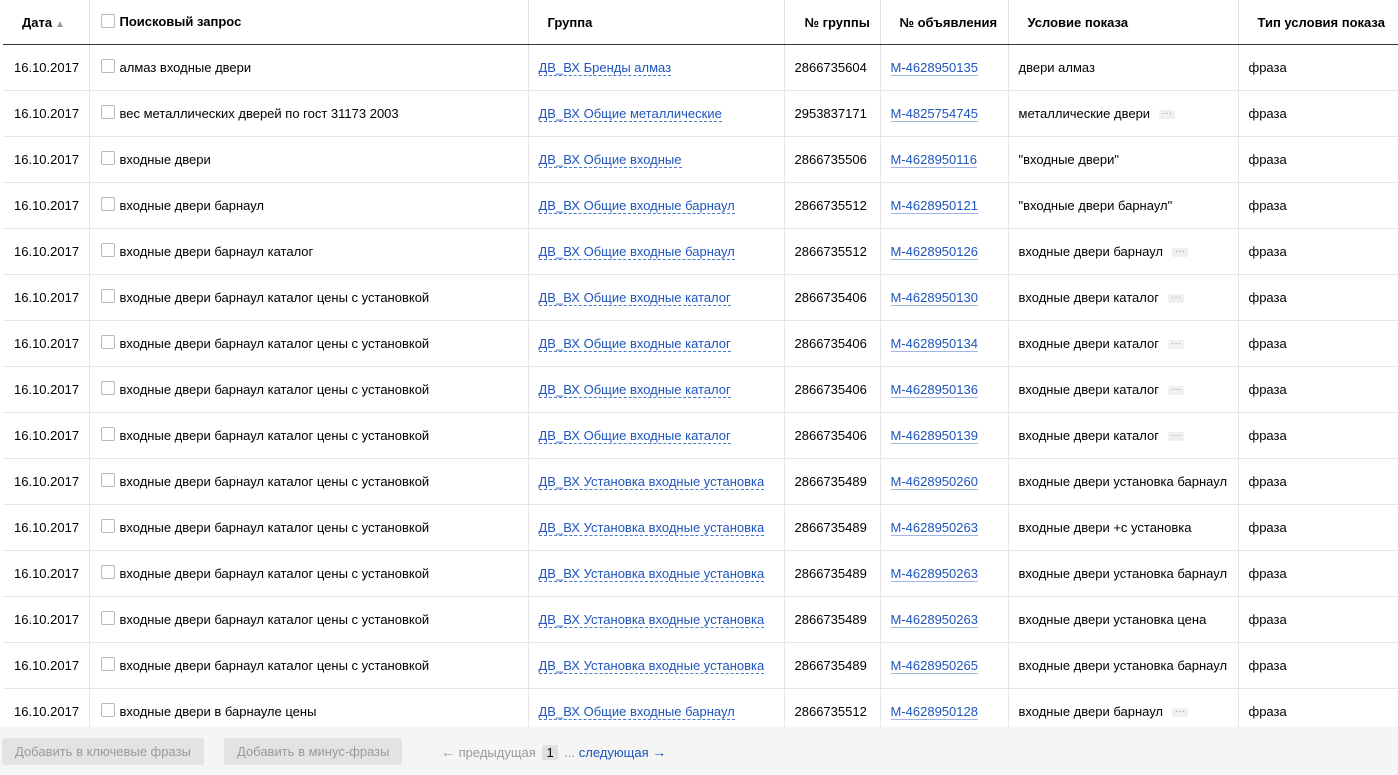 This screenshot has width=1398, height=775. I want to click on ad-link: M-4628950130, so click(934, 298).